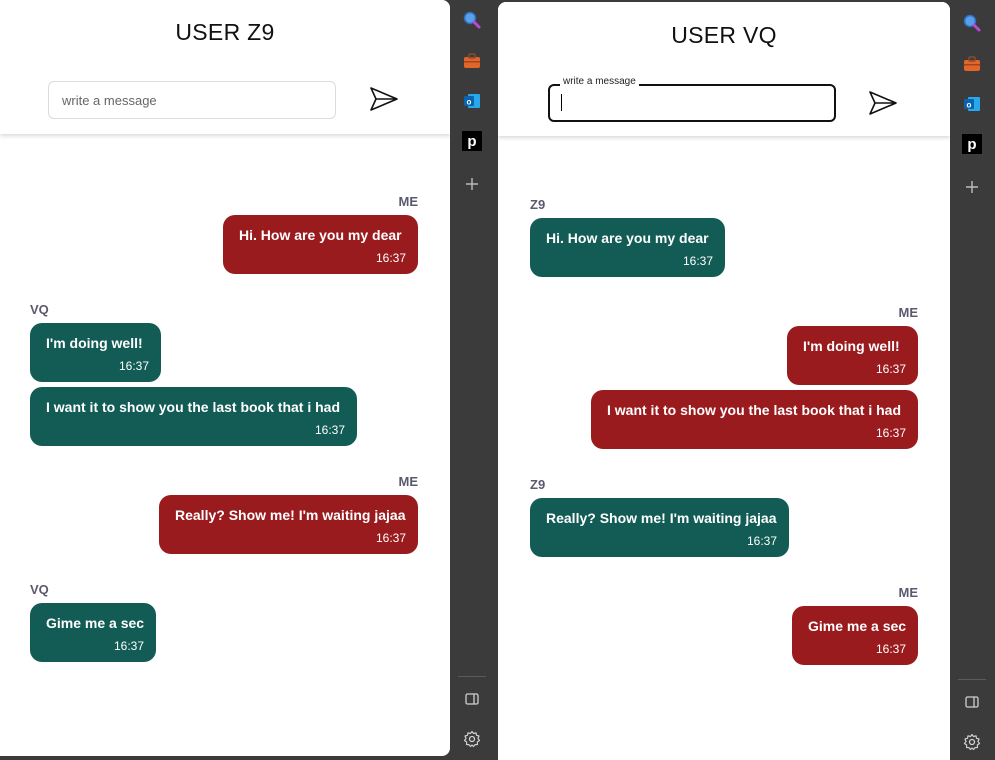 Image resolution: width=995 pixels, height=760 pixels. What do you see at coordinates (225, 67) in the screenshot?
I see `chat-header: USER Z9 write a message` at bounding box center [225, 67].